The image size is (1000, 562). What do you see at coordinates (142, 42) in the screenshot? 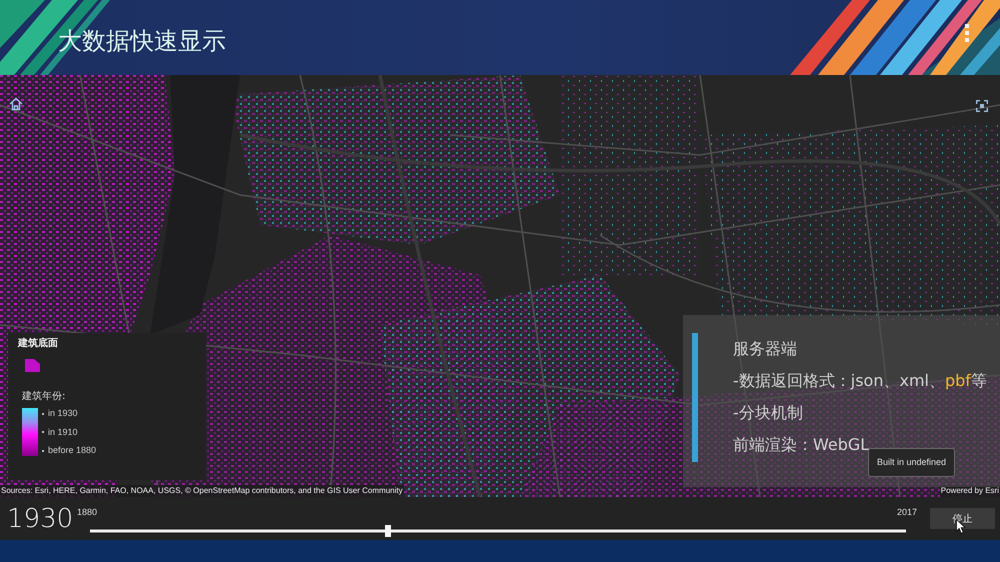
I see `slide-title: 大数据快速显示` at bounding box center [142, 42].